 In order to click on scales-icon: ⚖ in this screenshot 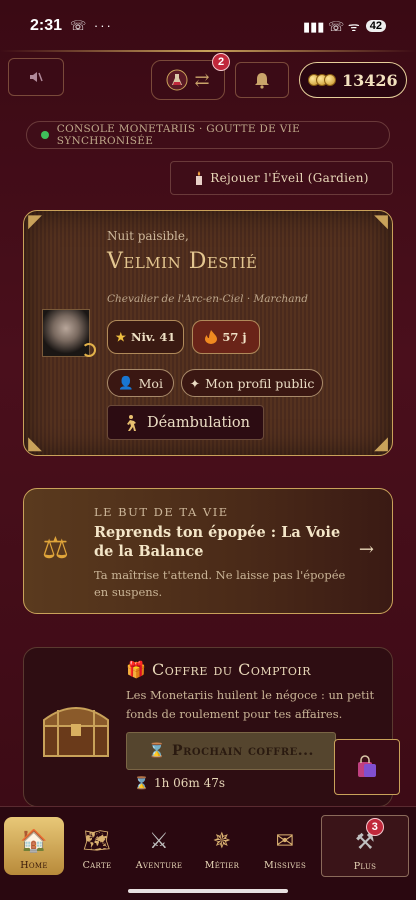, I will do `click(55, 548)`.